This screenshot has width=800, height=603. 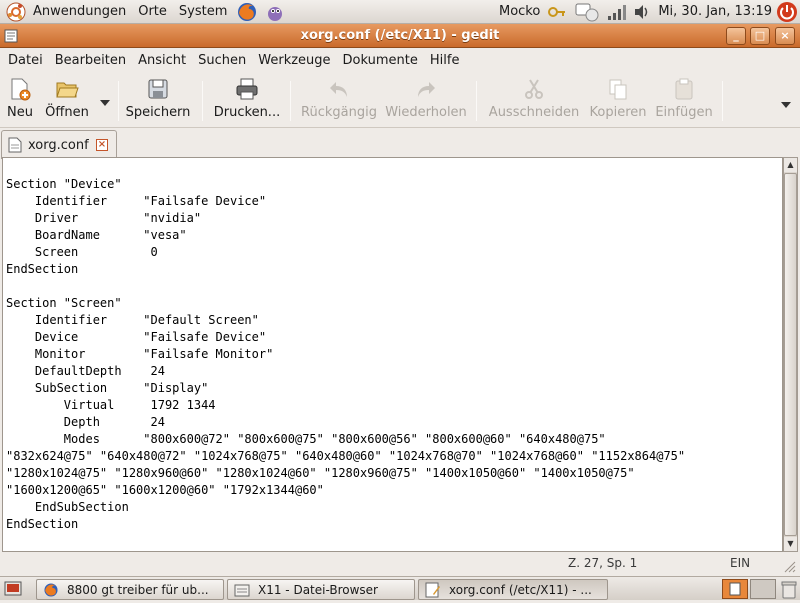 I want to click on paste-label: Einfügen, so click(x=684, y=112).